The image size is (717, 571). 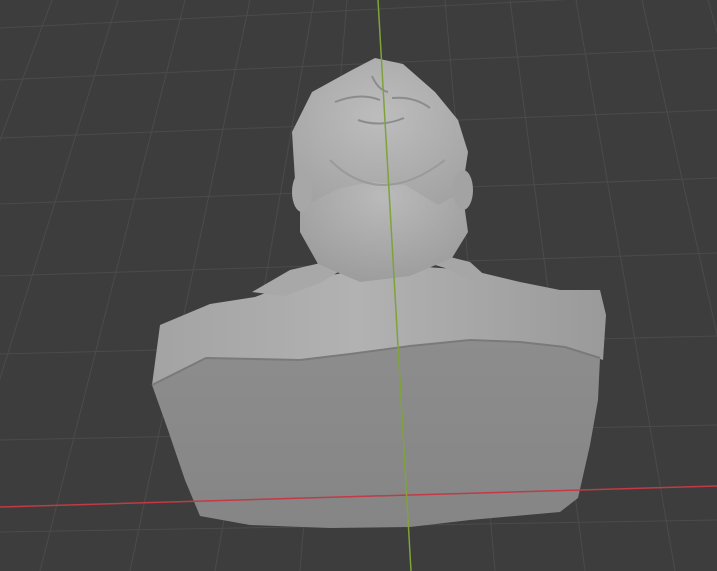 I want to click on bust-ear-right, so click(x=463, y=190).